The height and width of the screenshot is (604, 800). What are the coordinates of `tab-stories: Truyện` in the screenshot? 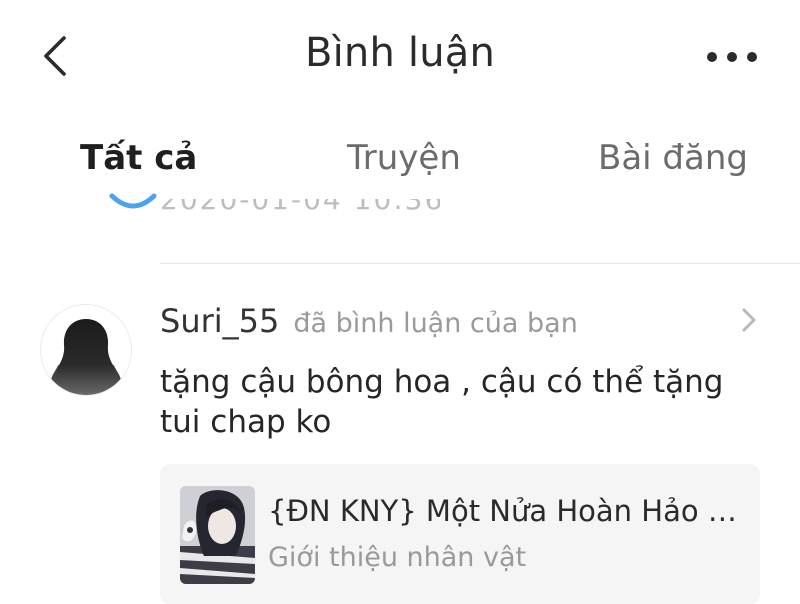 It's located at (404, 158).